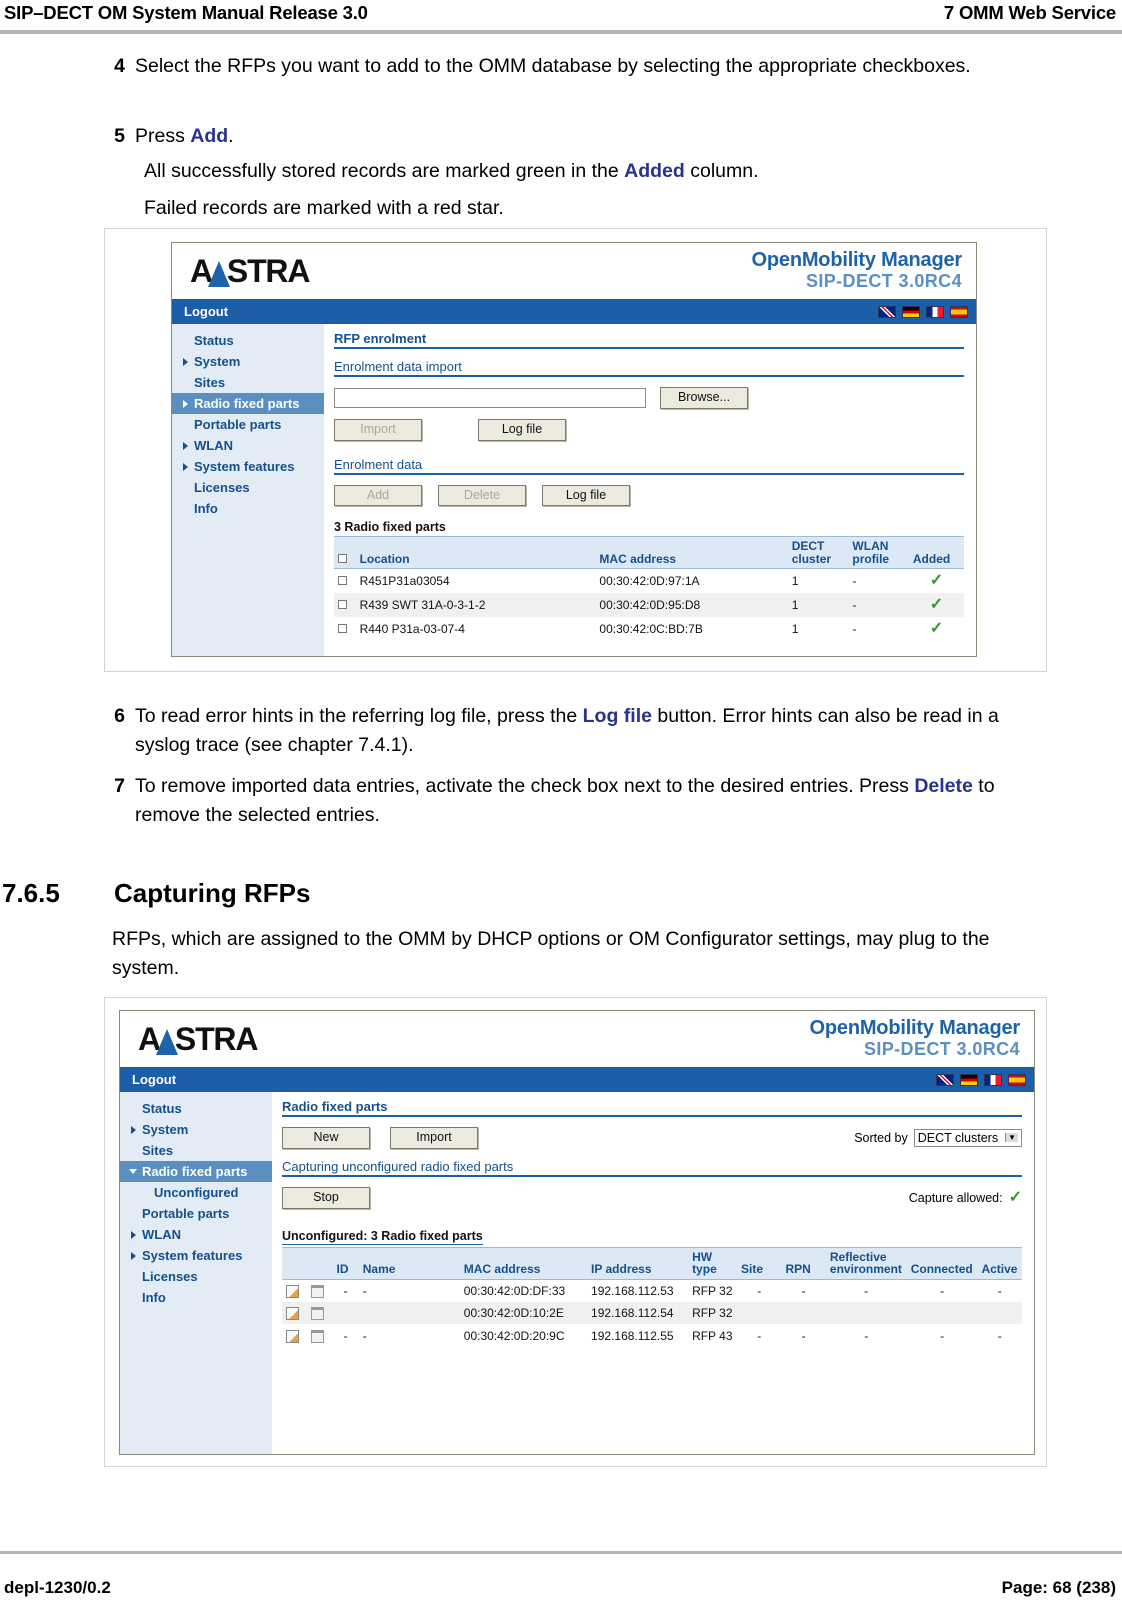 The height and width of the screenshot is (1609, 1122). I want to click on sorted-by-label: Sorted by, so click(881, 1137).